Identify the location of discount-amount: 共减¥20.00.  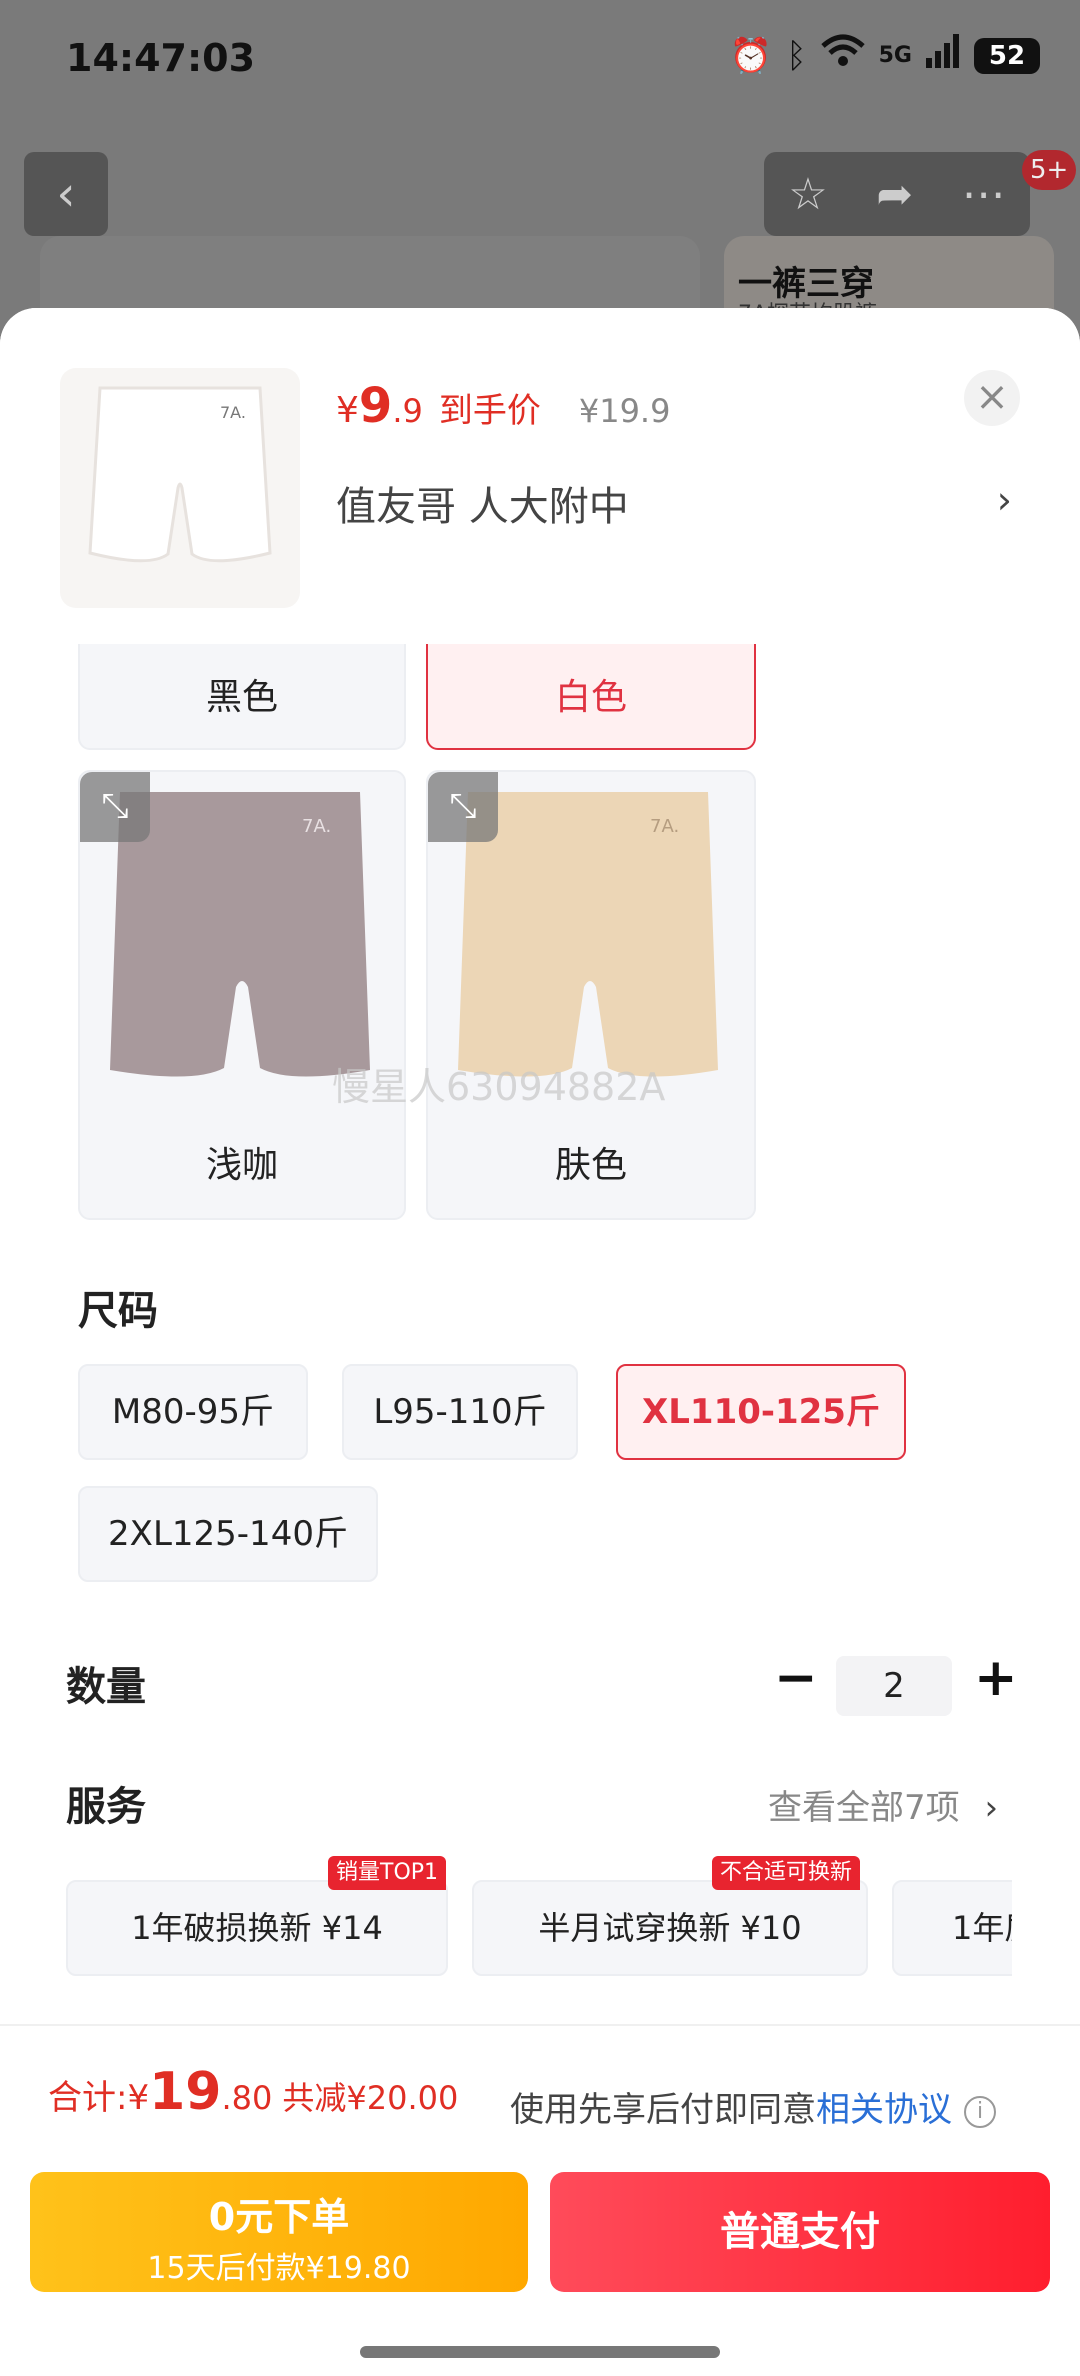
(370, 2098).